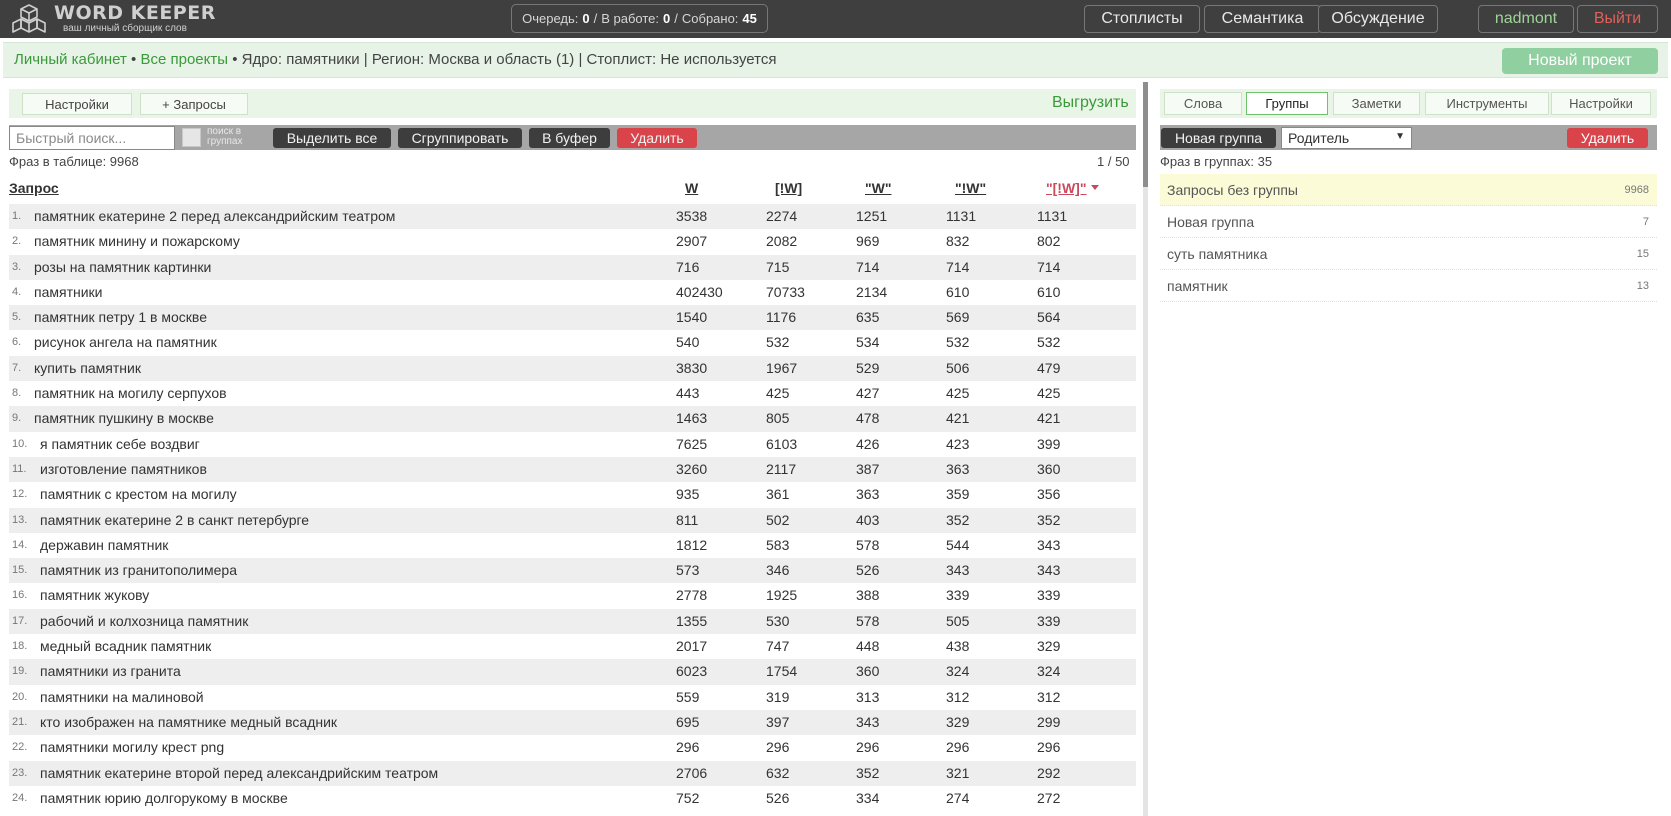 Image resolution: width=1671 pixels, height=816 pixels. I want to click on frequency-cell: 438, so click(958, 646).